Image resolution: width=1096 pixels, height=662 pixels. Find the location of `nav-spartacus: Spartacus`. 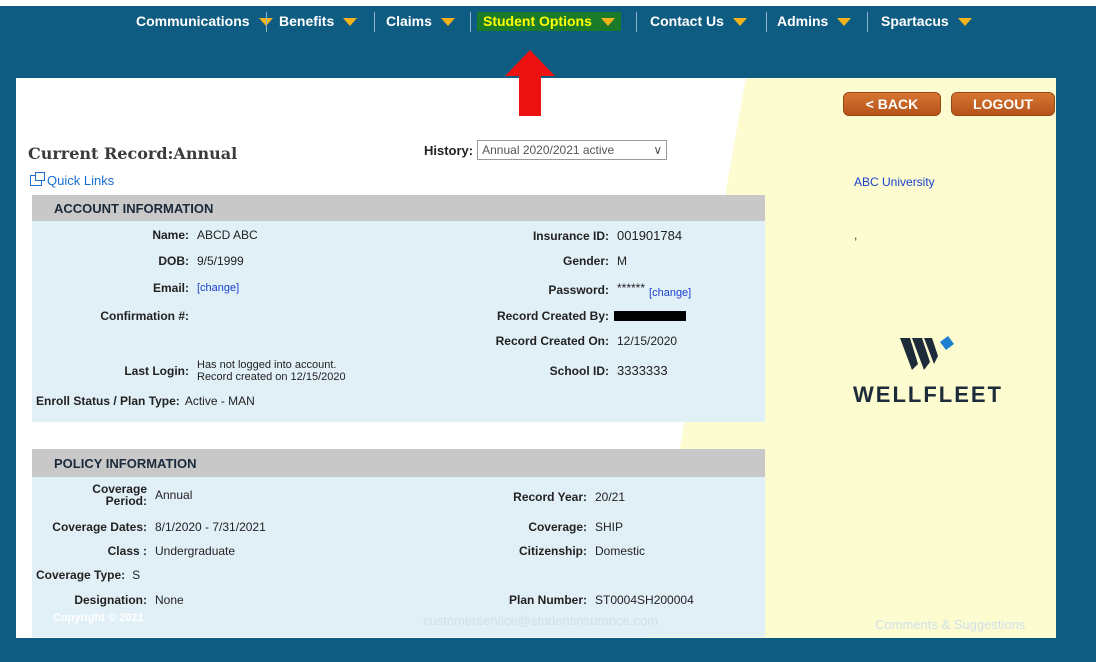

nav-spartacus: Spartacus is located at coordinates (926, 21).